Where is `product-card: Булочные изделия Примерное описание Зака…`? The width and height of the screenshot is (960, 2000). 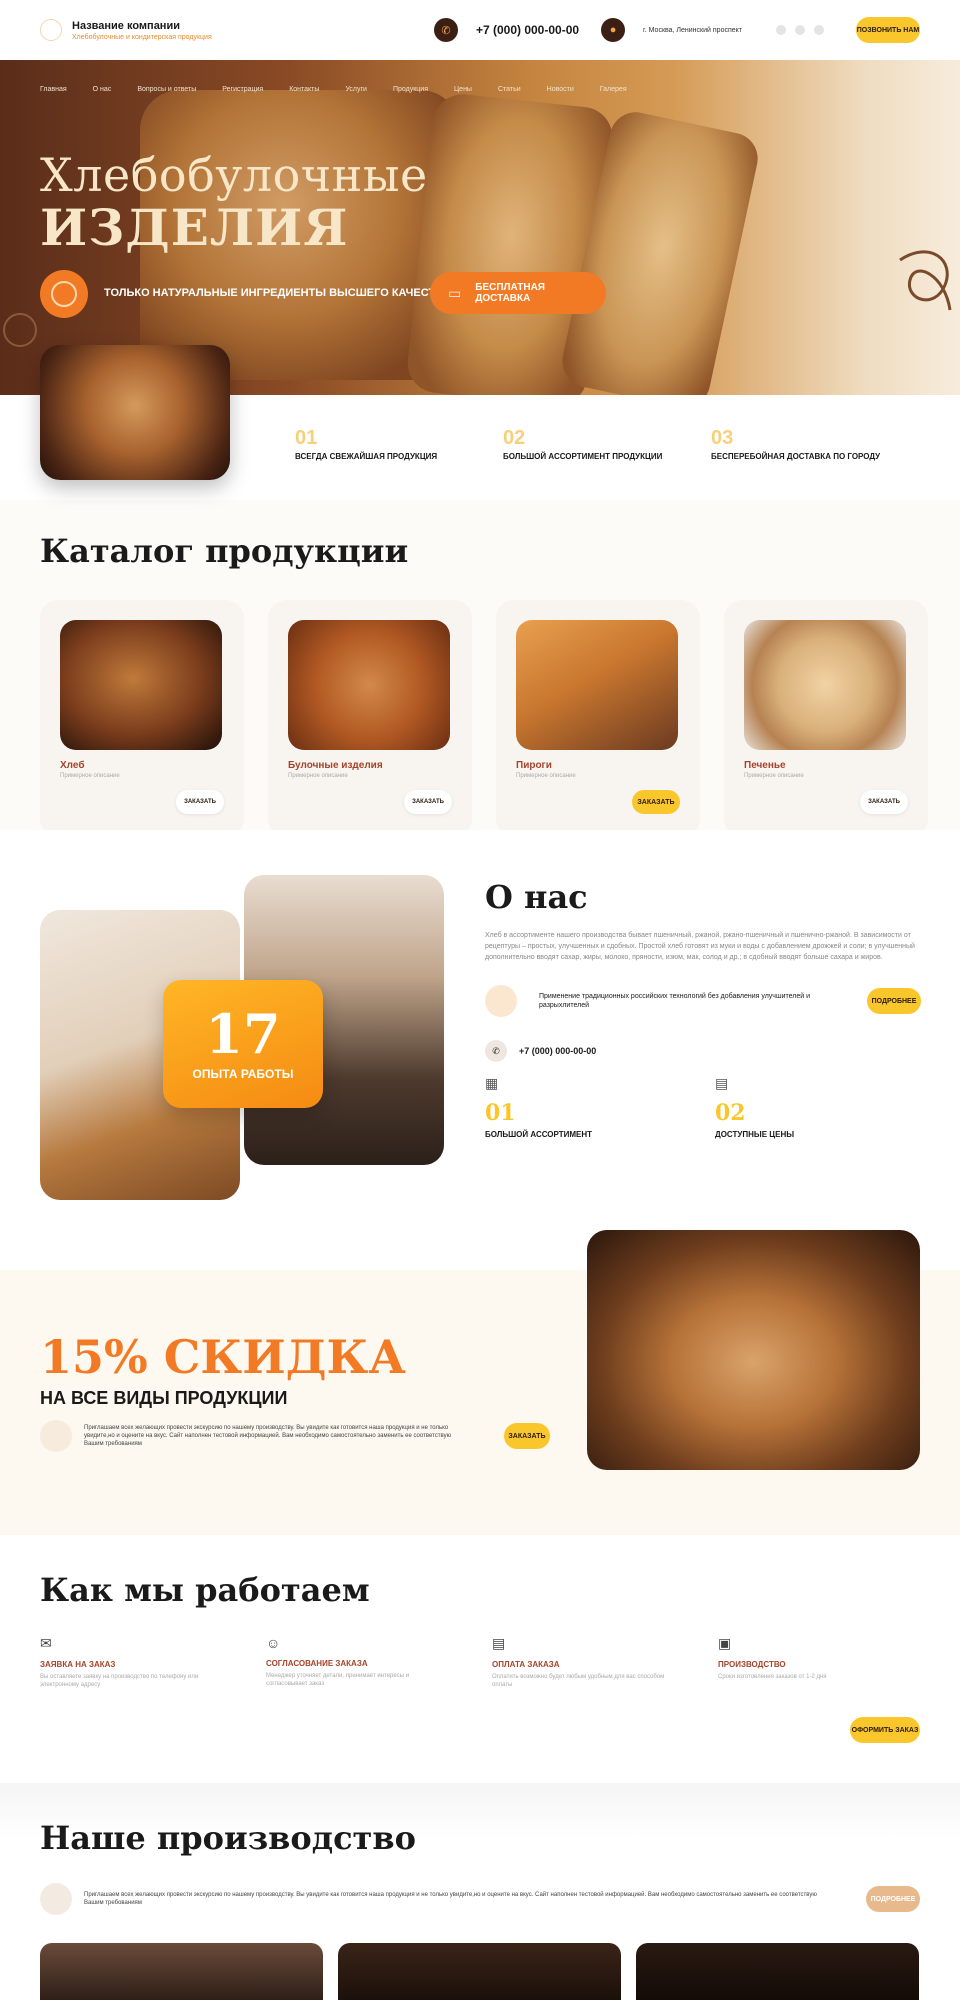 product-card: Булочные изделия Примерное описание Зака… is located at coordinates (370, 718).